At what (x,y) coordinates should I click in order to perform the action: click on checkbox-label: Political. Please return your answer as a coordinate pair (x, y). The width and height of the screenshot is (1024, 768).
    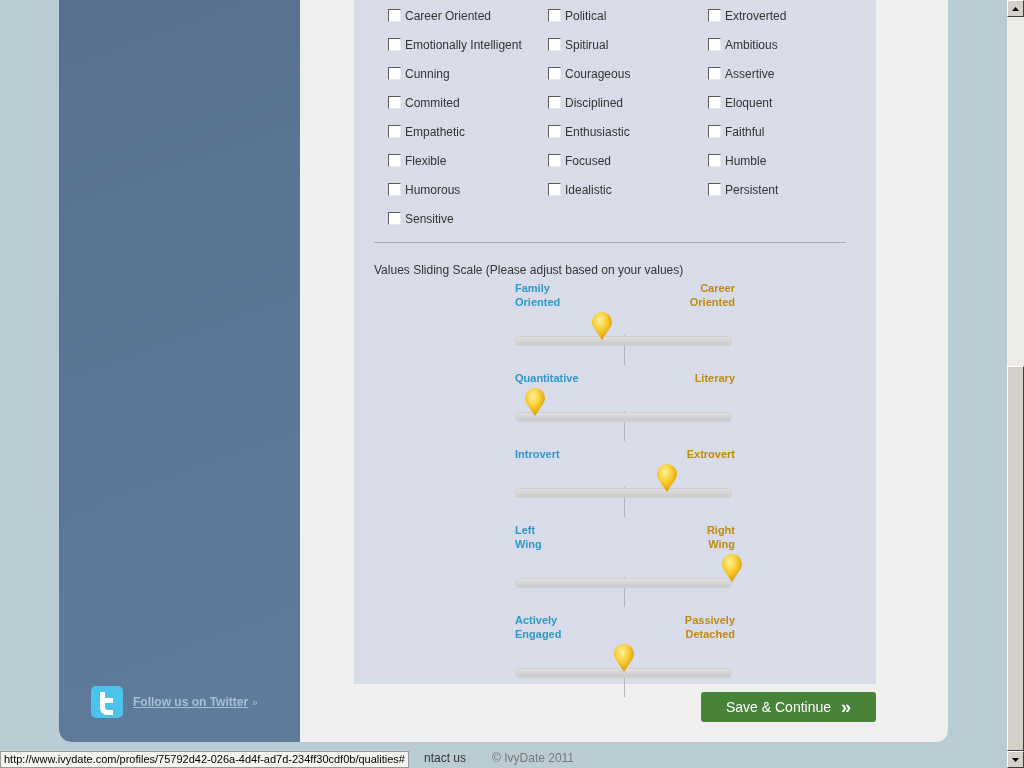
    Looking at the image, I should click on (586, 15).